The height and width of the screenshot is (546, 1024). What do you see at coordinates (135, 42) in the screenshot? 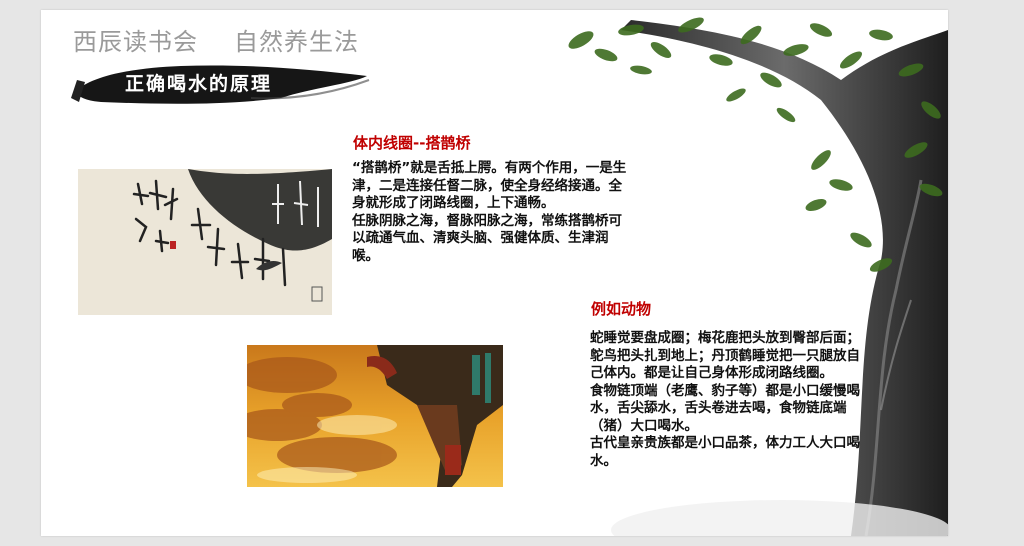
I see `header-title-left: 西辰读书会` at bounding box center [135, 42].